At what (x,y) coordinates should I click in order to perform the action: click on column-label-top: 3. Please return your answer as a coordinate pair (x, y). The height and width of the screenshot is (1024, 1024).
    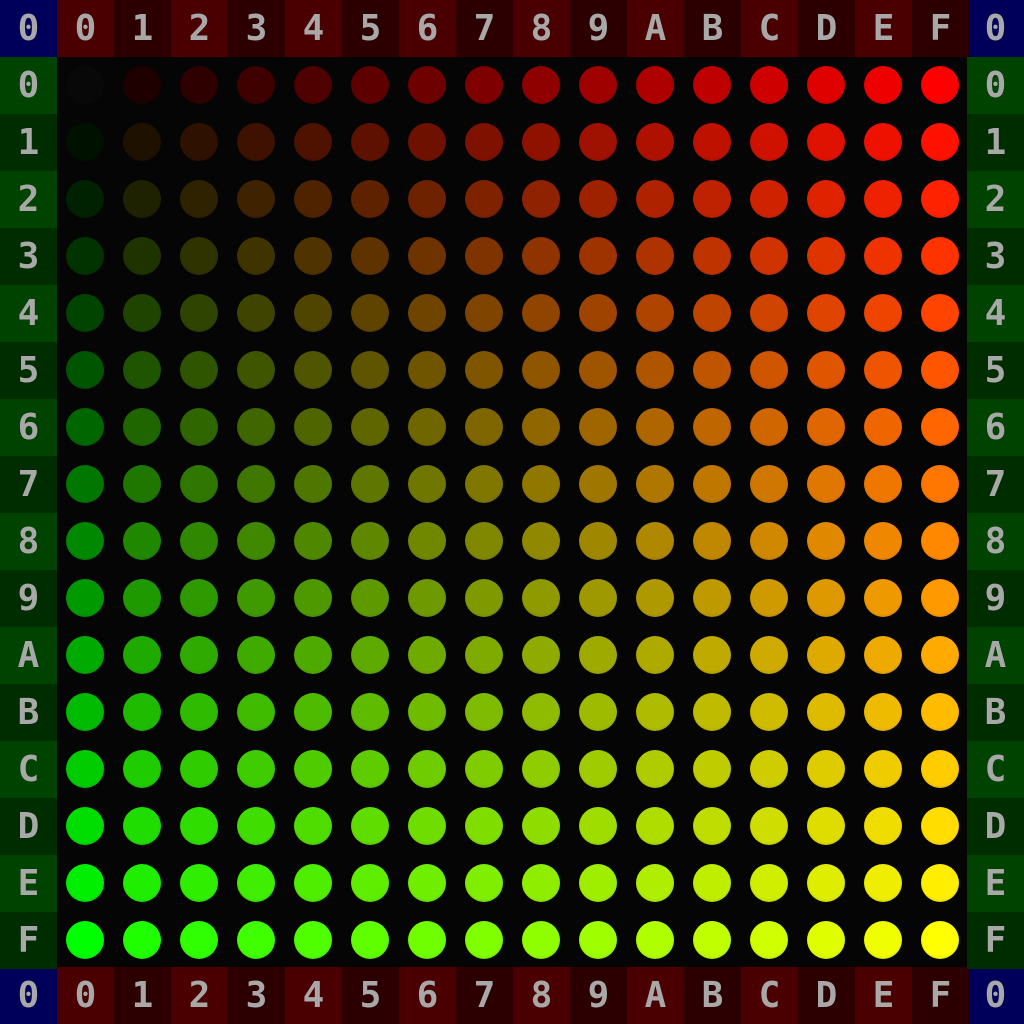
    Looking at the image, I should click on (256, 28).